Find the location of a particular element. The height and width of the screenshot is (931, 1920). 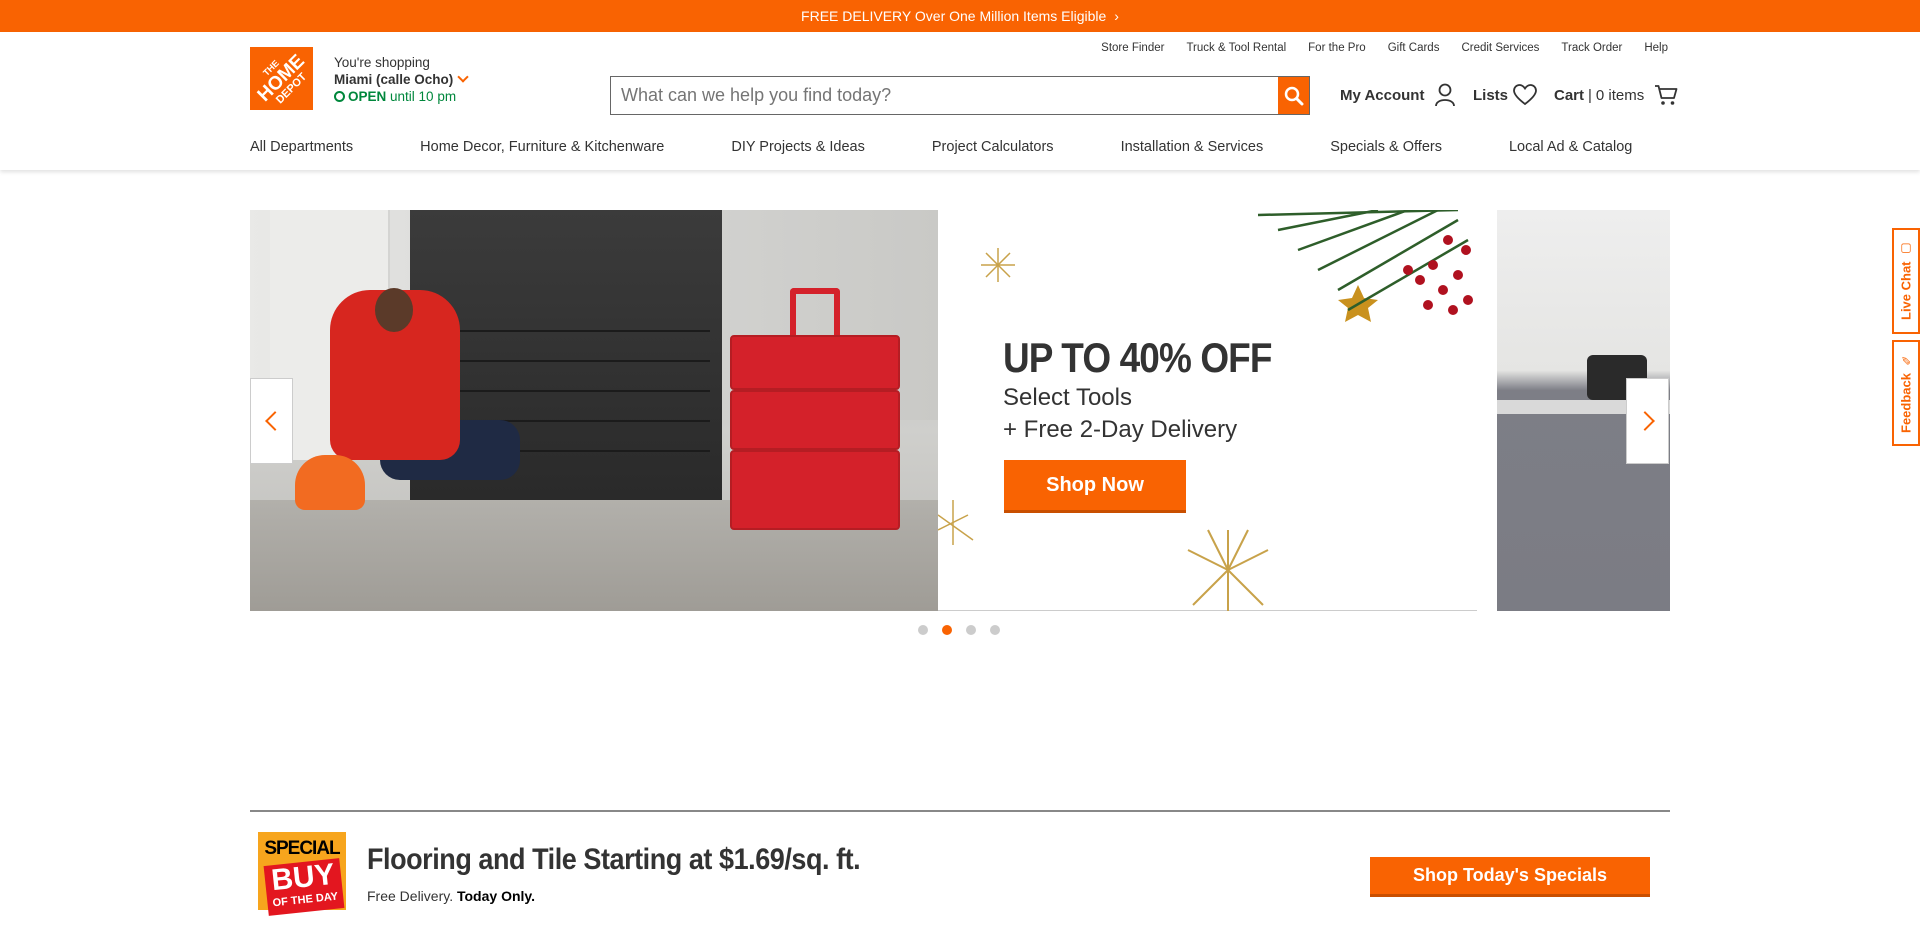

cart-item-count: 0 items is located at coordinates (1620, 95).